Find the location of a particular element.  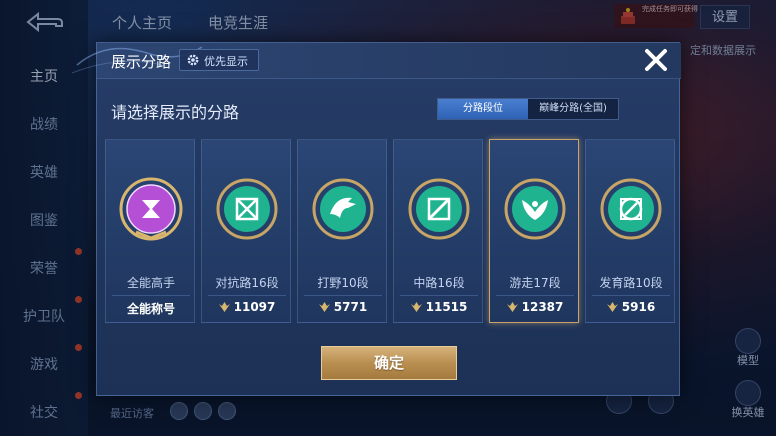

dialog-subtitle: 请选择展示的分路 is located at coordinates (175, 112).